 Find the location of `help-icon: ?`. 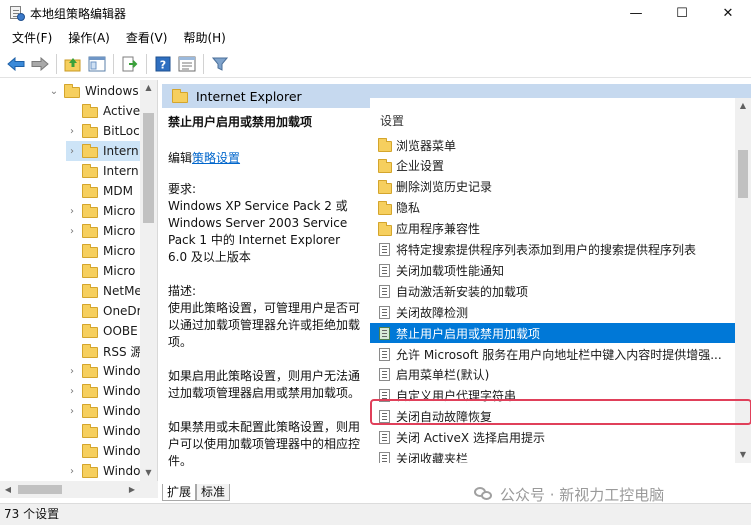

help-icon: ? is located at coordinates (163, 64).